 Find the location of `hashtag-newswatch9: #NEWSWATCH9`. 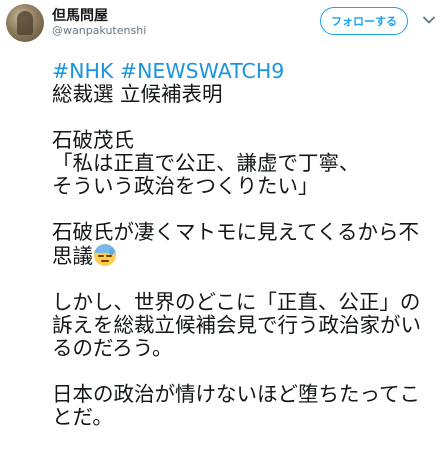

hashtag-newswatch9: #NEWSWATCH9 is located at coordinates (202, 71).